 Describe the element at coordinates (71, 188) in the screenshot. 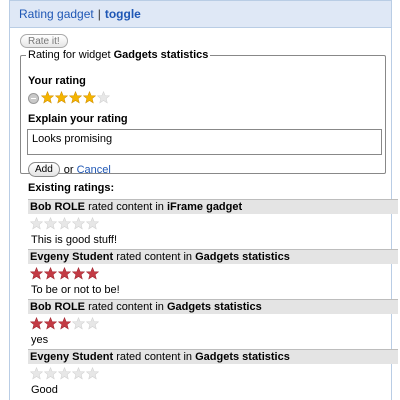

I see `existing-ratings-title: Existing ratings:` at that location.